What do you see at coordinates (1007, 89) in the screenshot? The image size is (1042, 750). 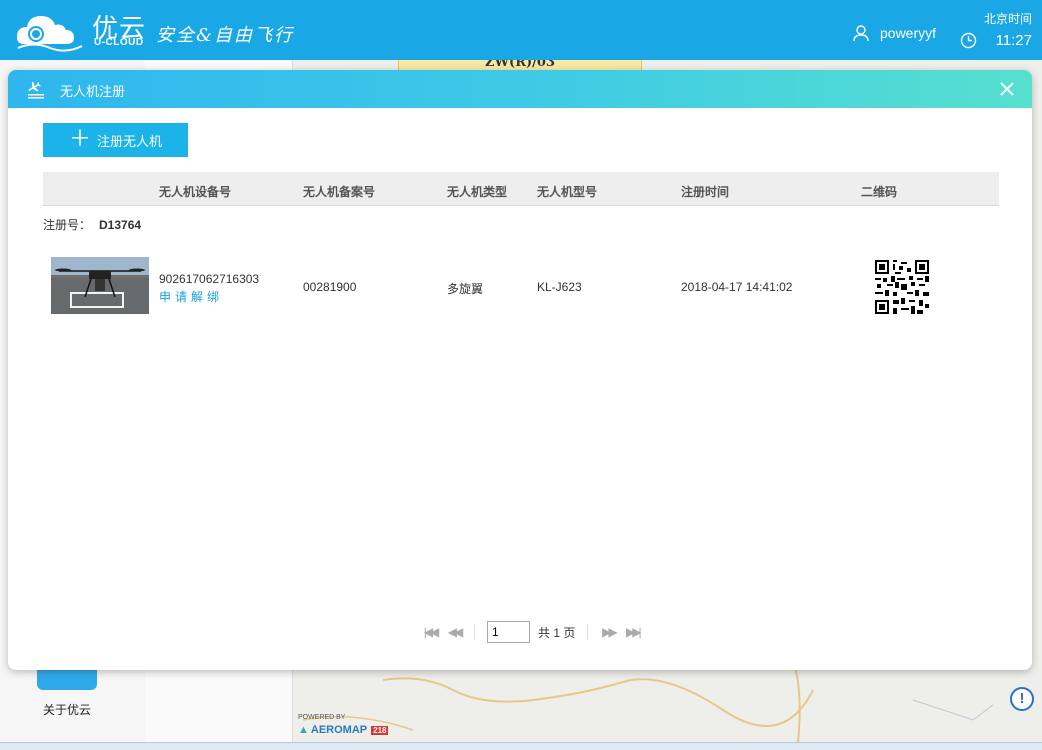 I see `close-icon` at bounding box center [1007, 89].